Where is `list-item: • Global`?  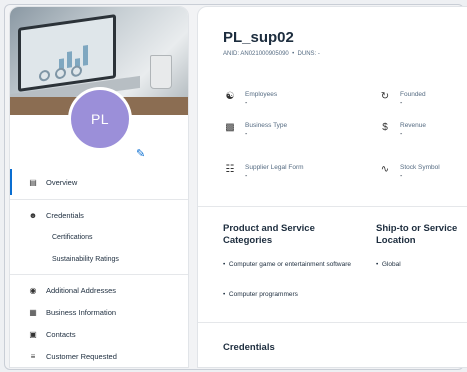
list-item: • Global is located at coordinates (388, 264).